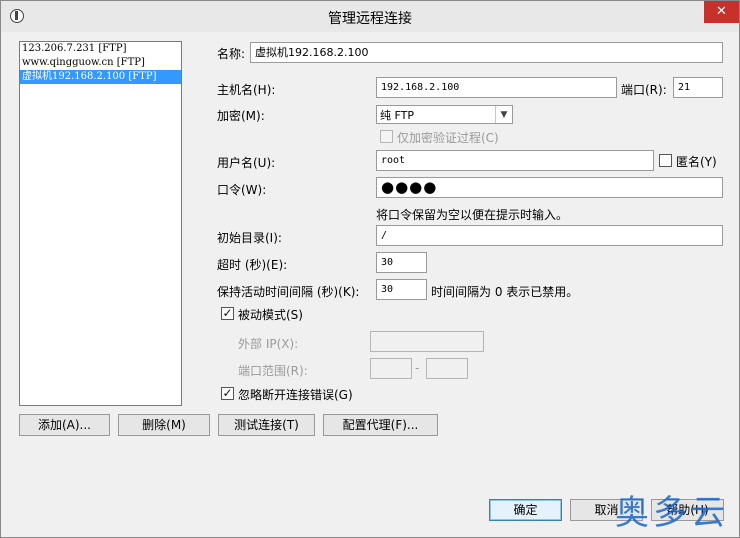 The image size is (740, 538). I want to click on port-range-from-input, so click(391, 368).